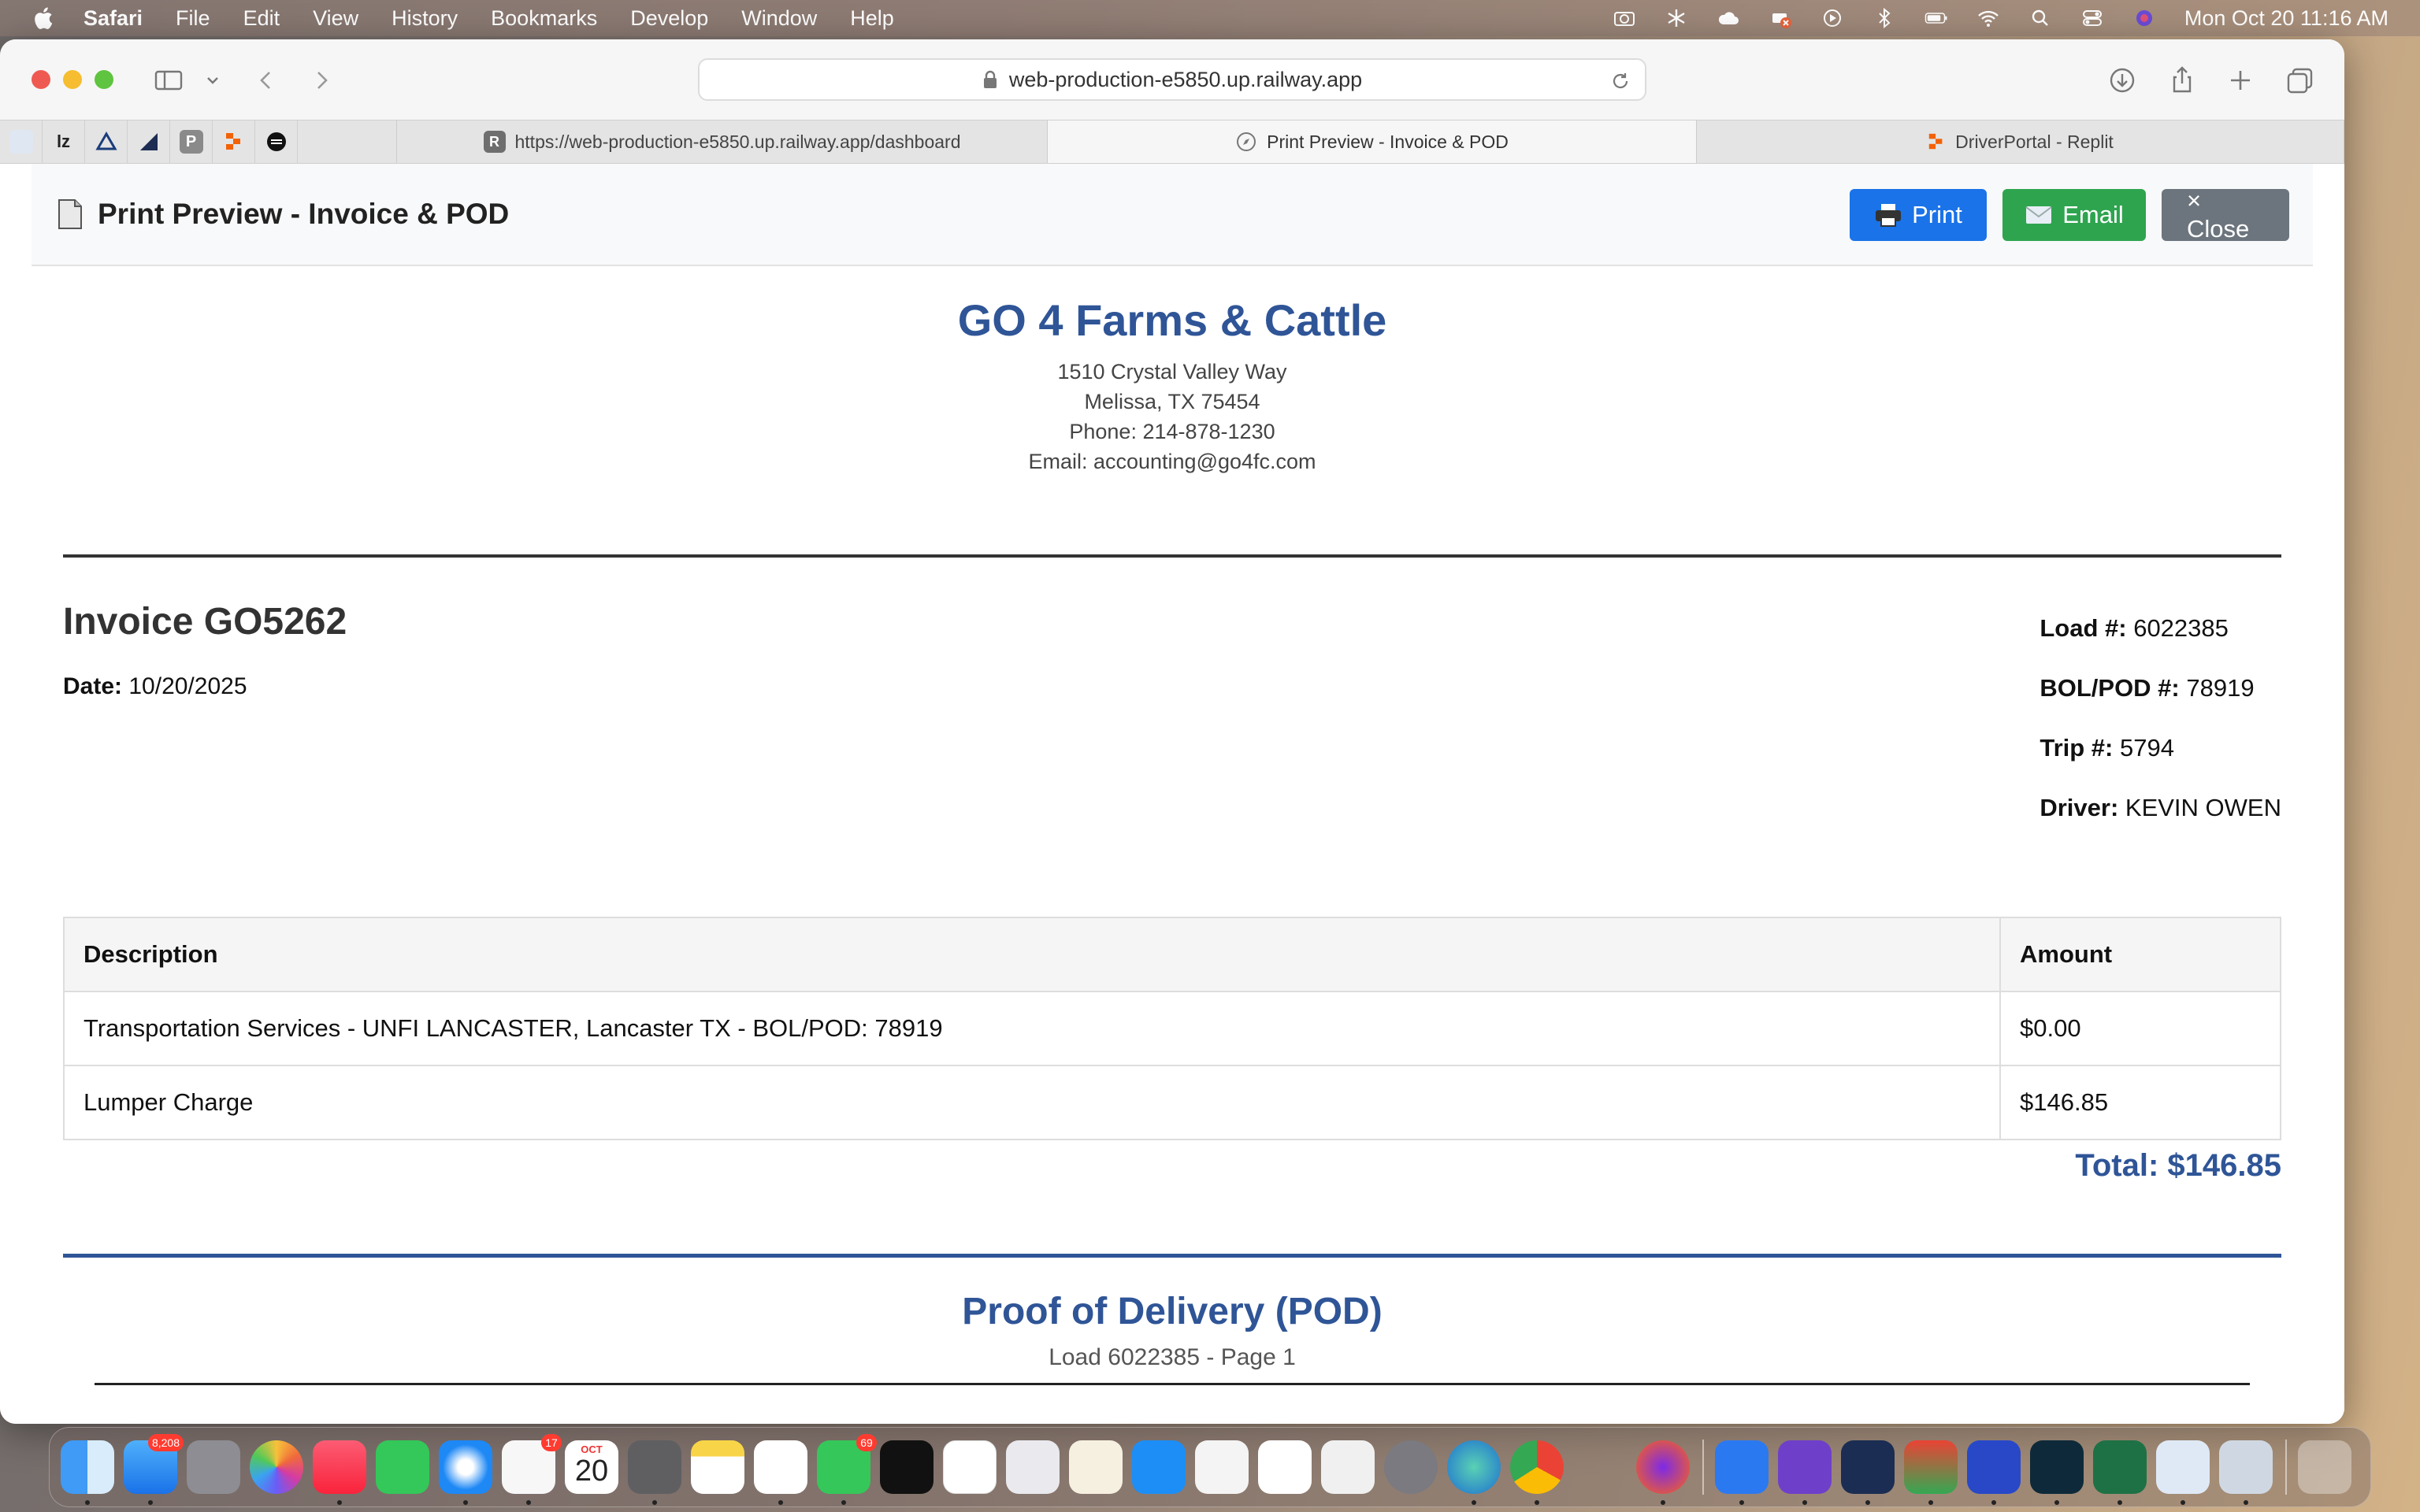  What do you see at coordinates (1185, 80) in the screenshot?
I see `url-text: web-production-e5850.up.railway.app` at bounding box center [1185, 80].